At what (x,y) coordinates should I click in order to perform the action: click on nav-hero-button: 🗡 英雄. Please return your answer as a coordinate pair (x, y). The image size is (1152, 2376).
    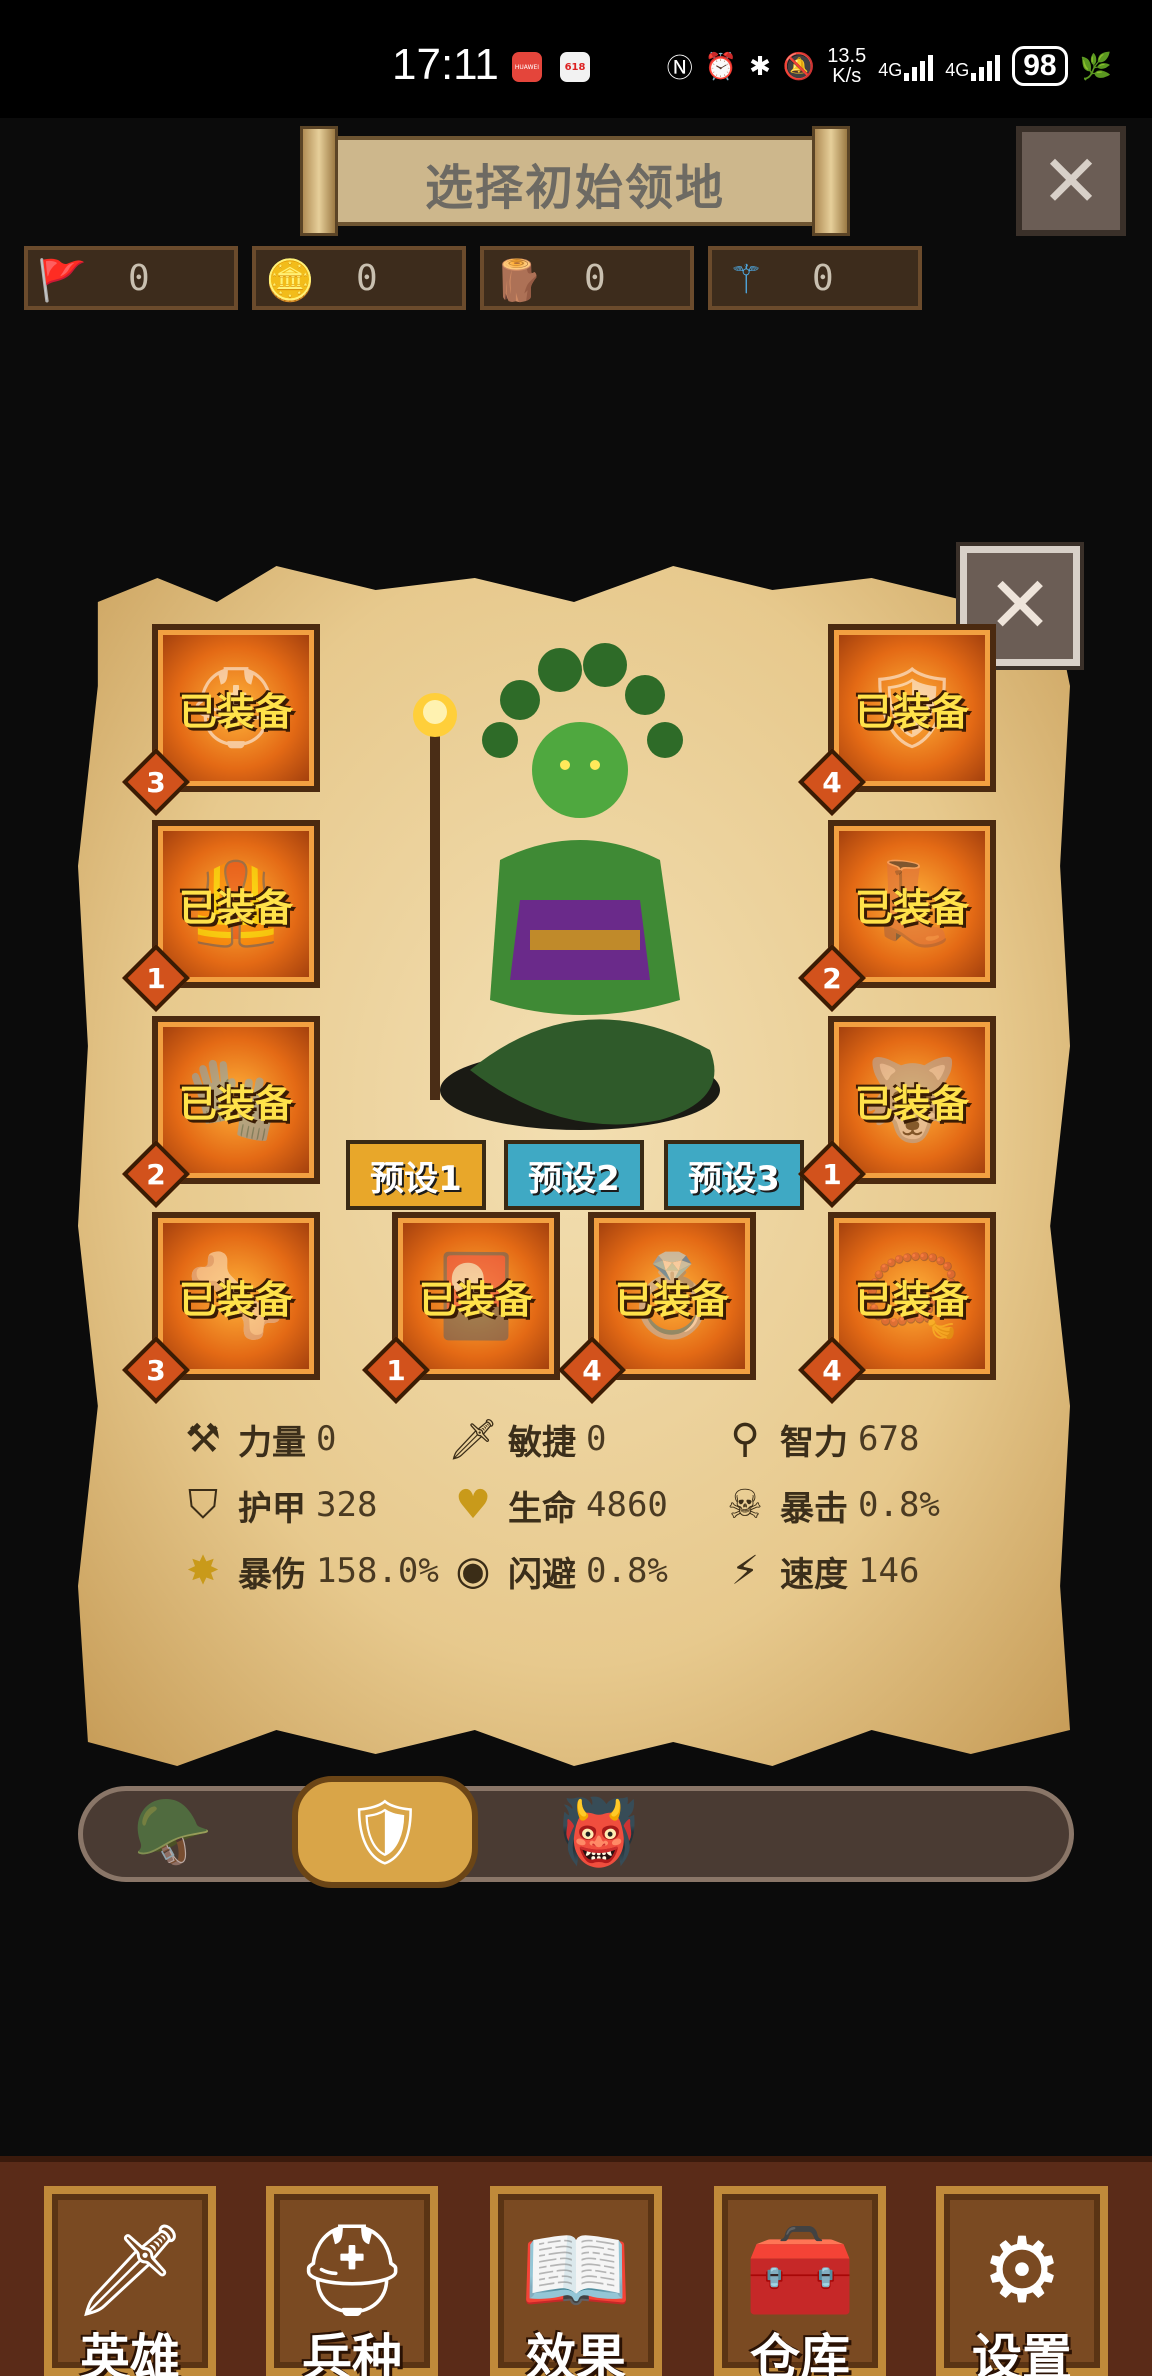
    Looking at the image, I should click on (130, 2281).